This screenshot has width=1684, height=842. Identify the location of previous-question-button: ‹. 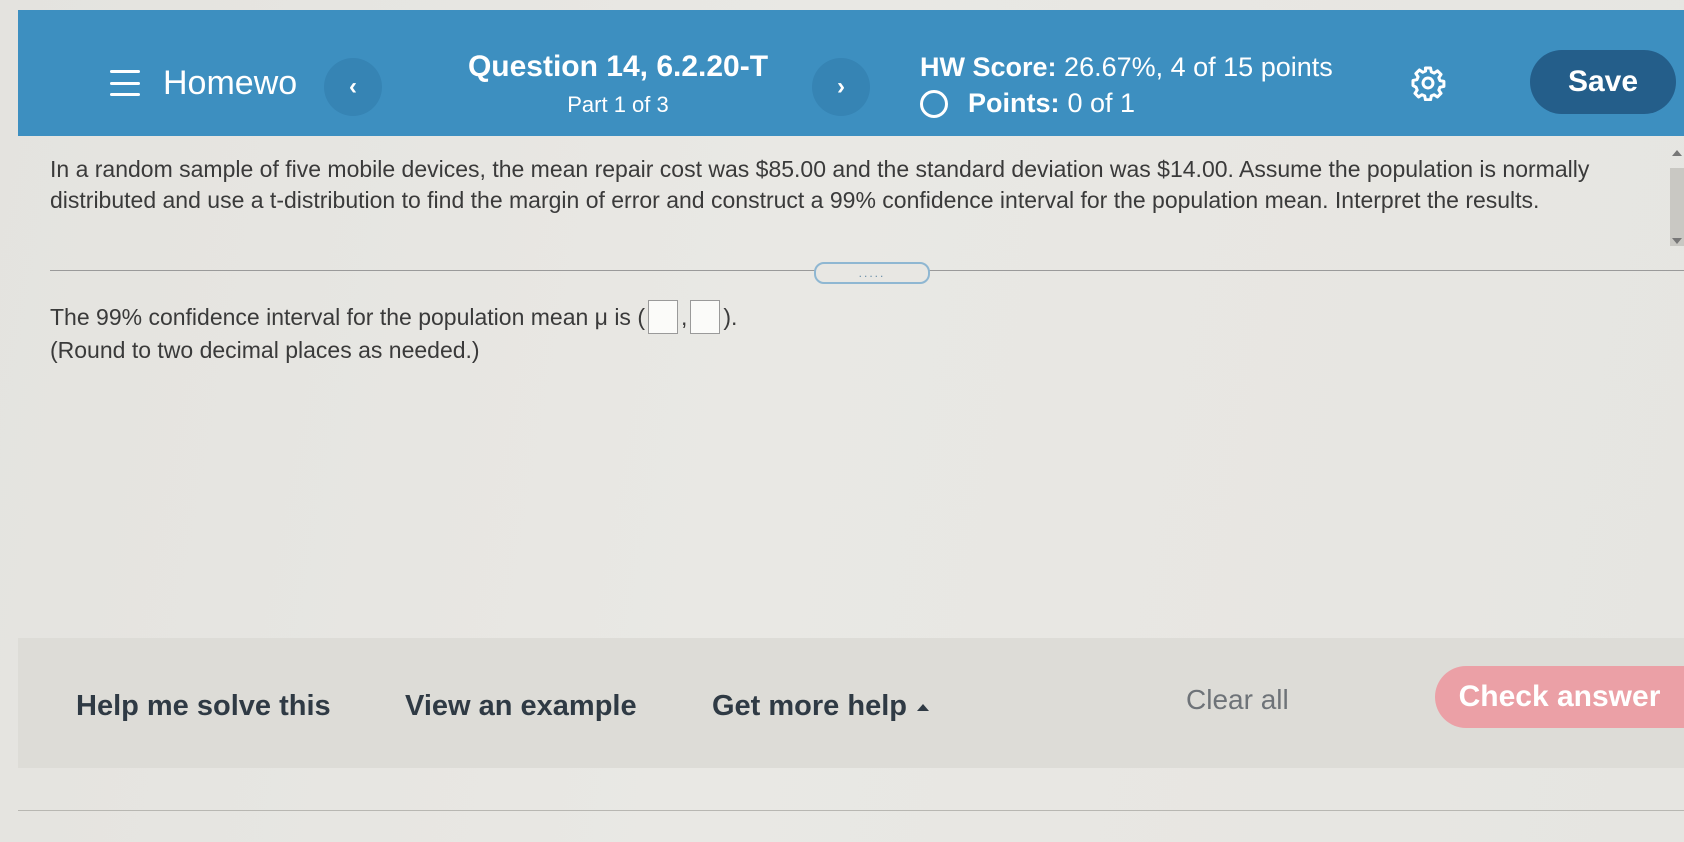
(353, 87).